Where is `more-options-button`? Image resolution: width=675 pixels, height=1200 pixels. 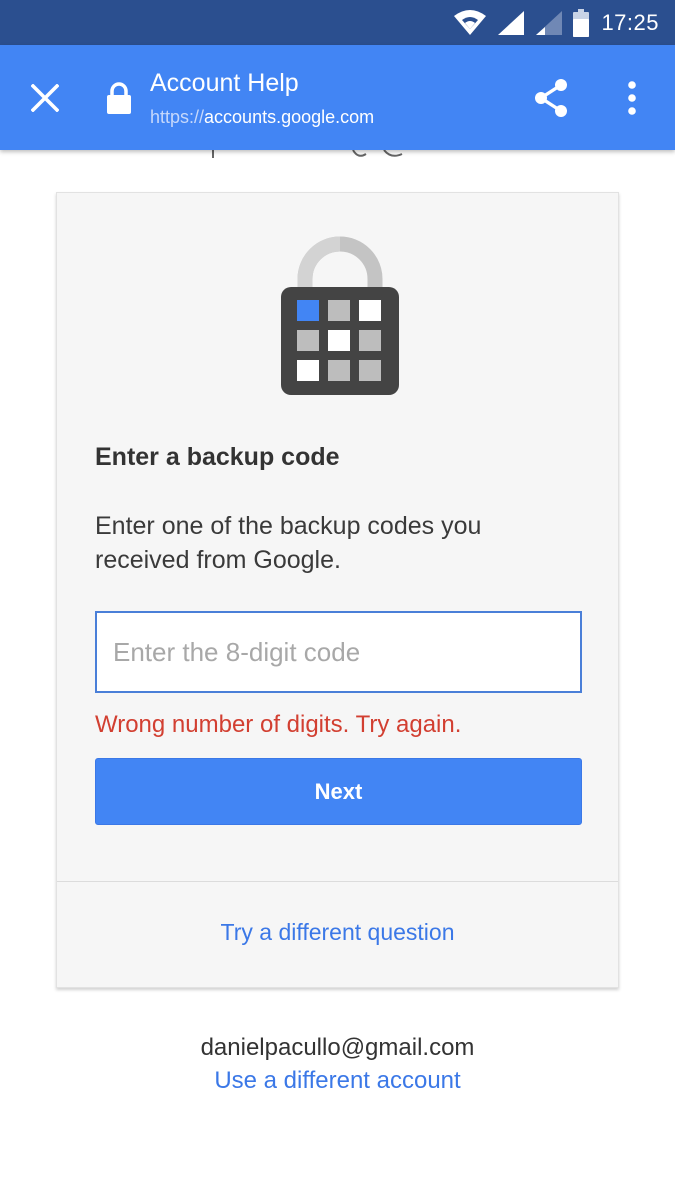
more-options-button is located at coordinates (632, 98).